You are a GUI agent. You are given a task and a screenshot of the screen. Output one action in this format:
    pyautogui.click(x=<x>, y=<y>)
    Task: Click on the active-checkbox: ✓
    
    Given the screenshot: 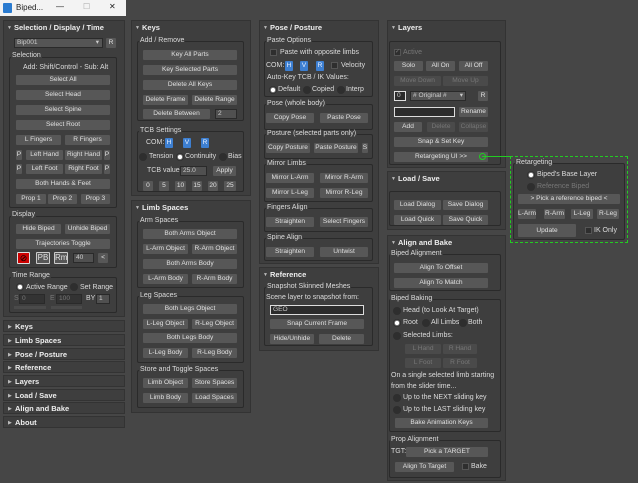 What is the action you would take?
    pyautogui.click(x=397, y=52)
    